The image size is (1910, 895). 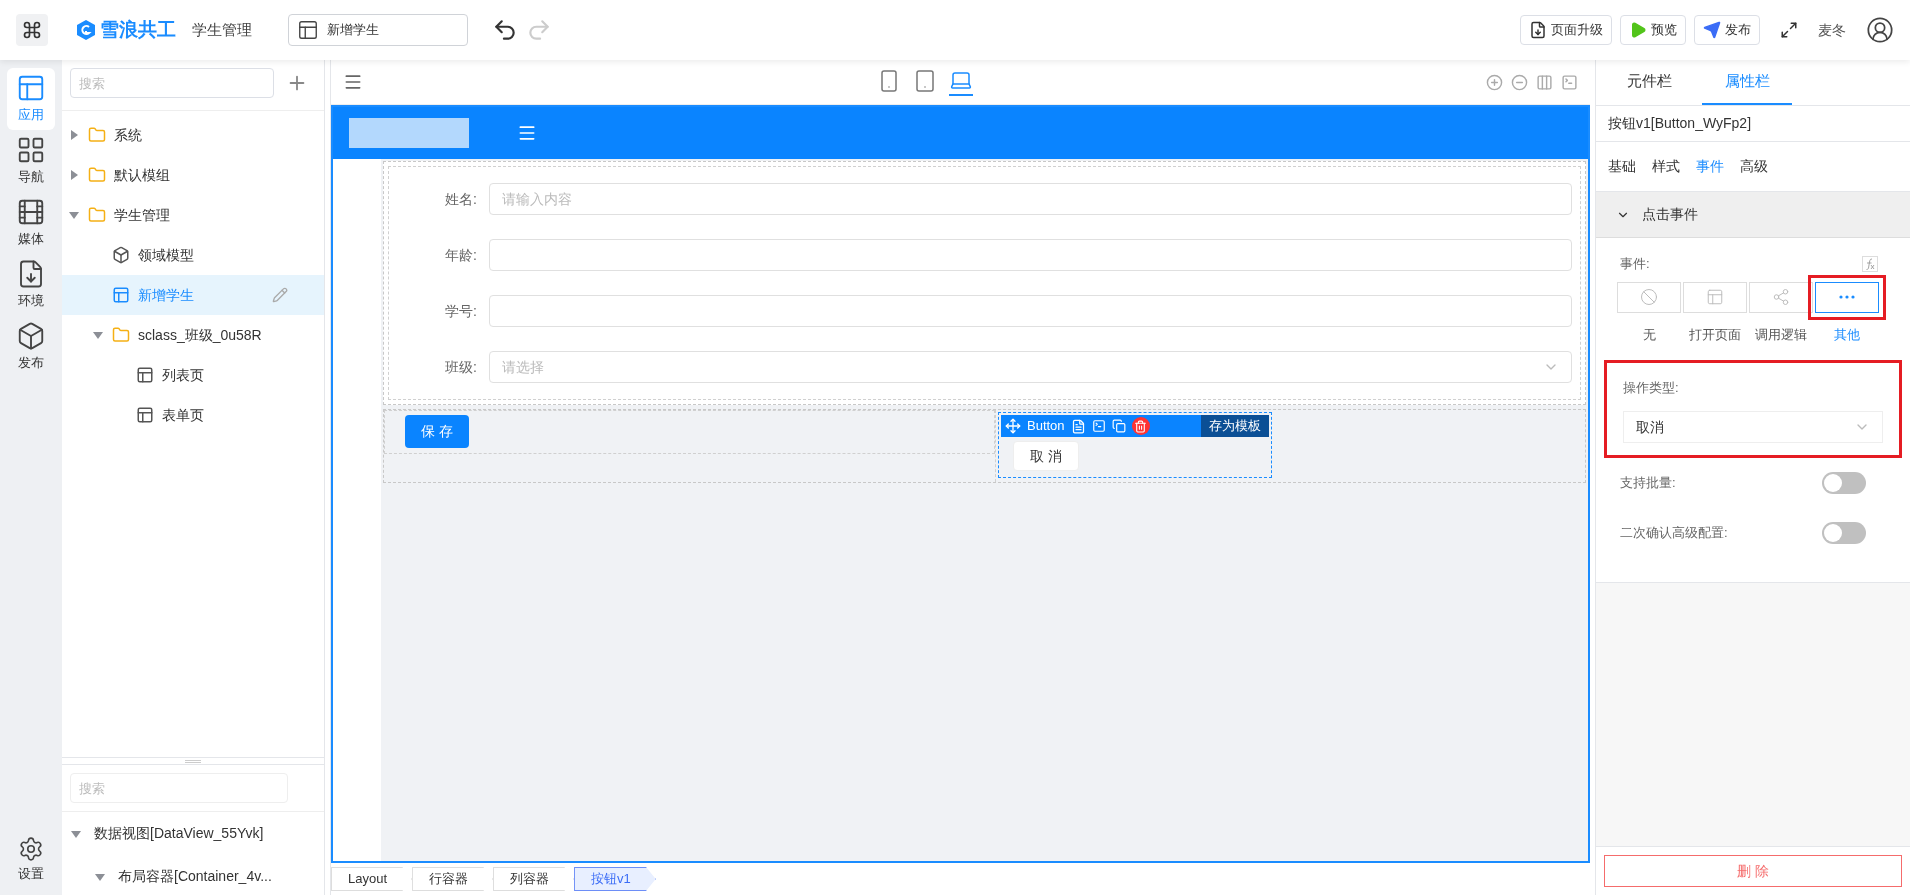 I want to click on ellipsis-icon, so click(x=1847, y=297).